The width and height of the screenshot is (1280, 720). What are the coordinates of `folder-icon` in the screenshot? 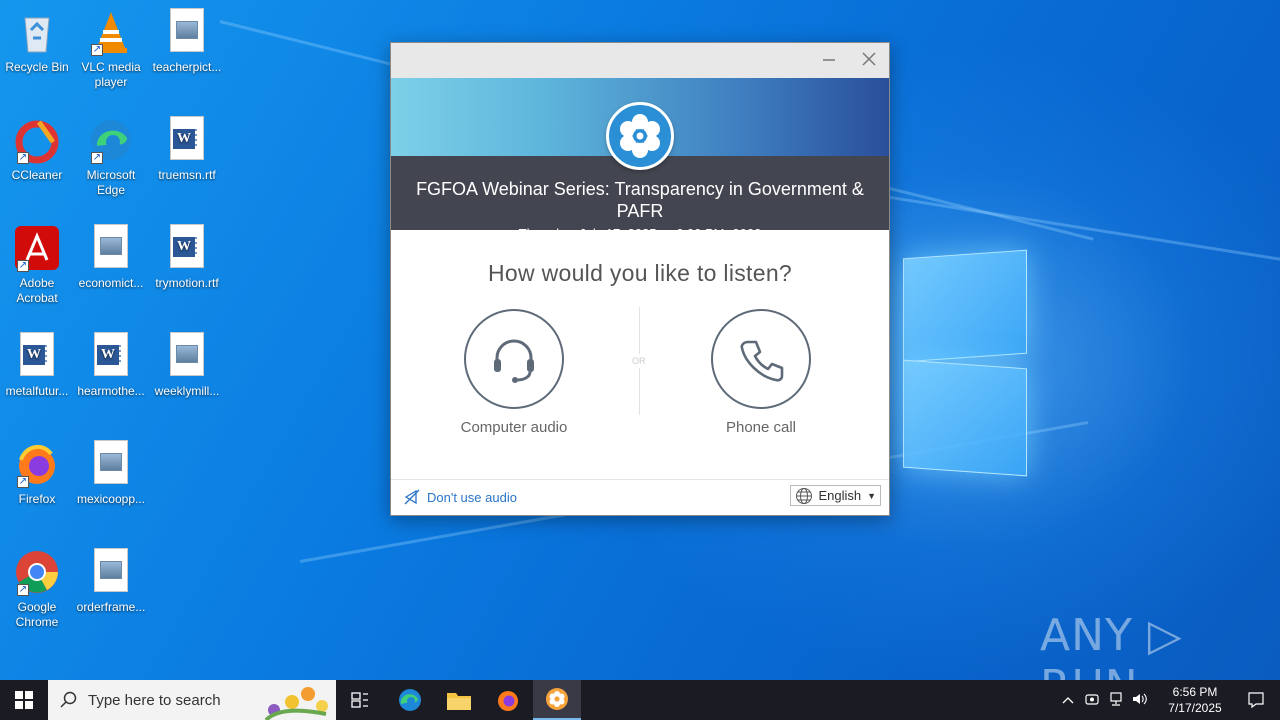 It's located at (459, 701).